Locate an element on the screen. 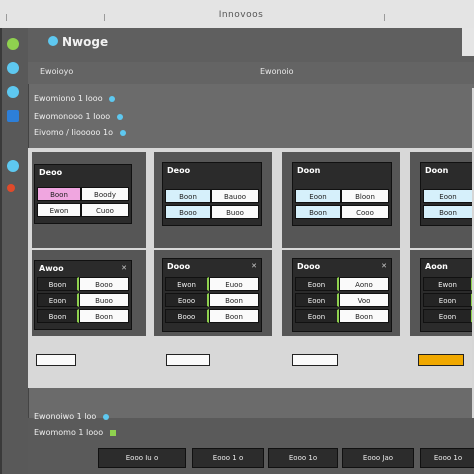 This screenshot has height=474, width=474. left-toolbar is located at coordinates (15, 251).